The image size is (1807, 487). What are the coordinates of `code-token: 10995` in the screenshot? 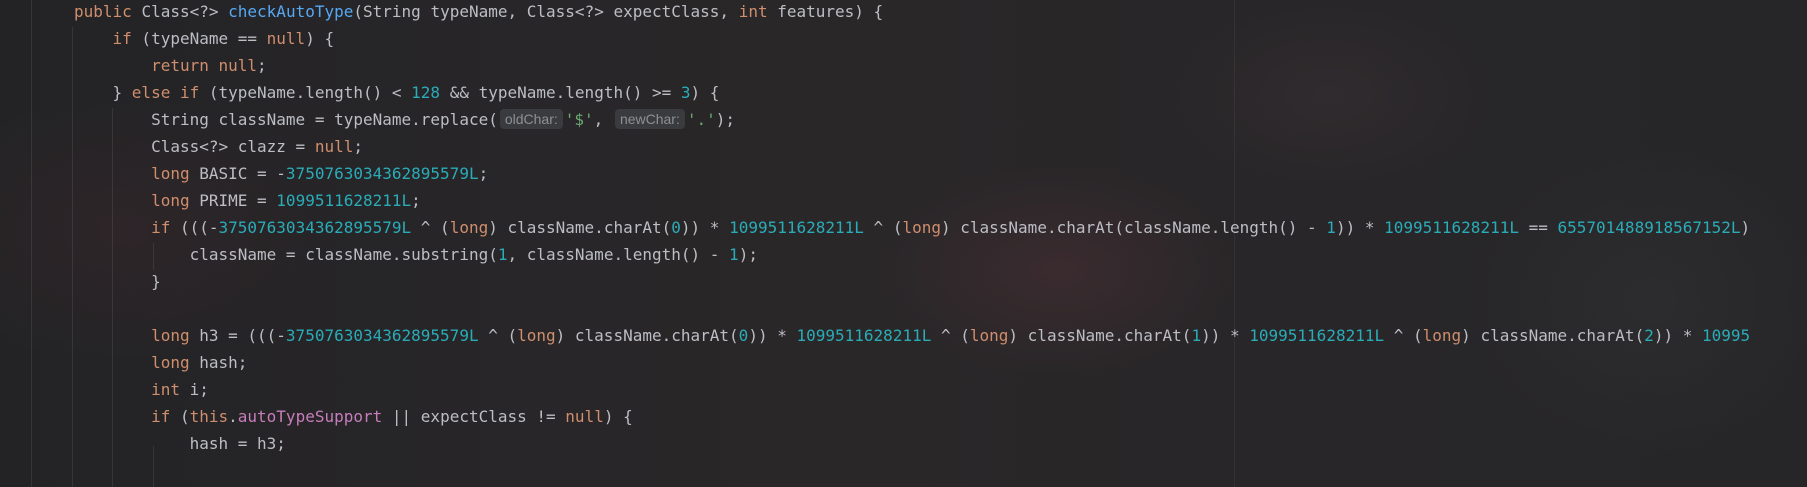 It's located at (1726, 335).